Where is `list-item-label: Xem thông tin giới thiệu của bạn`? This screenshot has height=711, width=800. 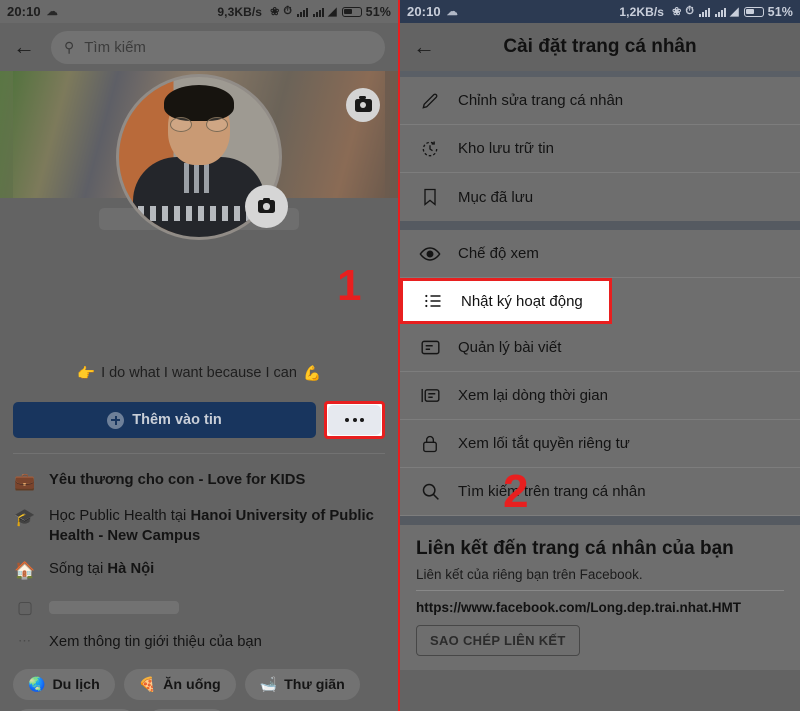
list-item-label: Xem thông tin giới thiệu của bạn is located at coordinates (155, 641).